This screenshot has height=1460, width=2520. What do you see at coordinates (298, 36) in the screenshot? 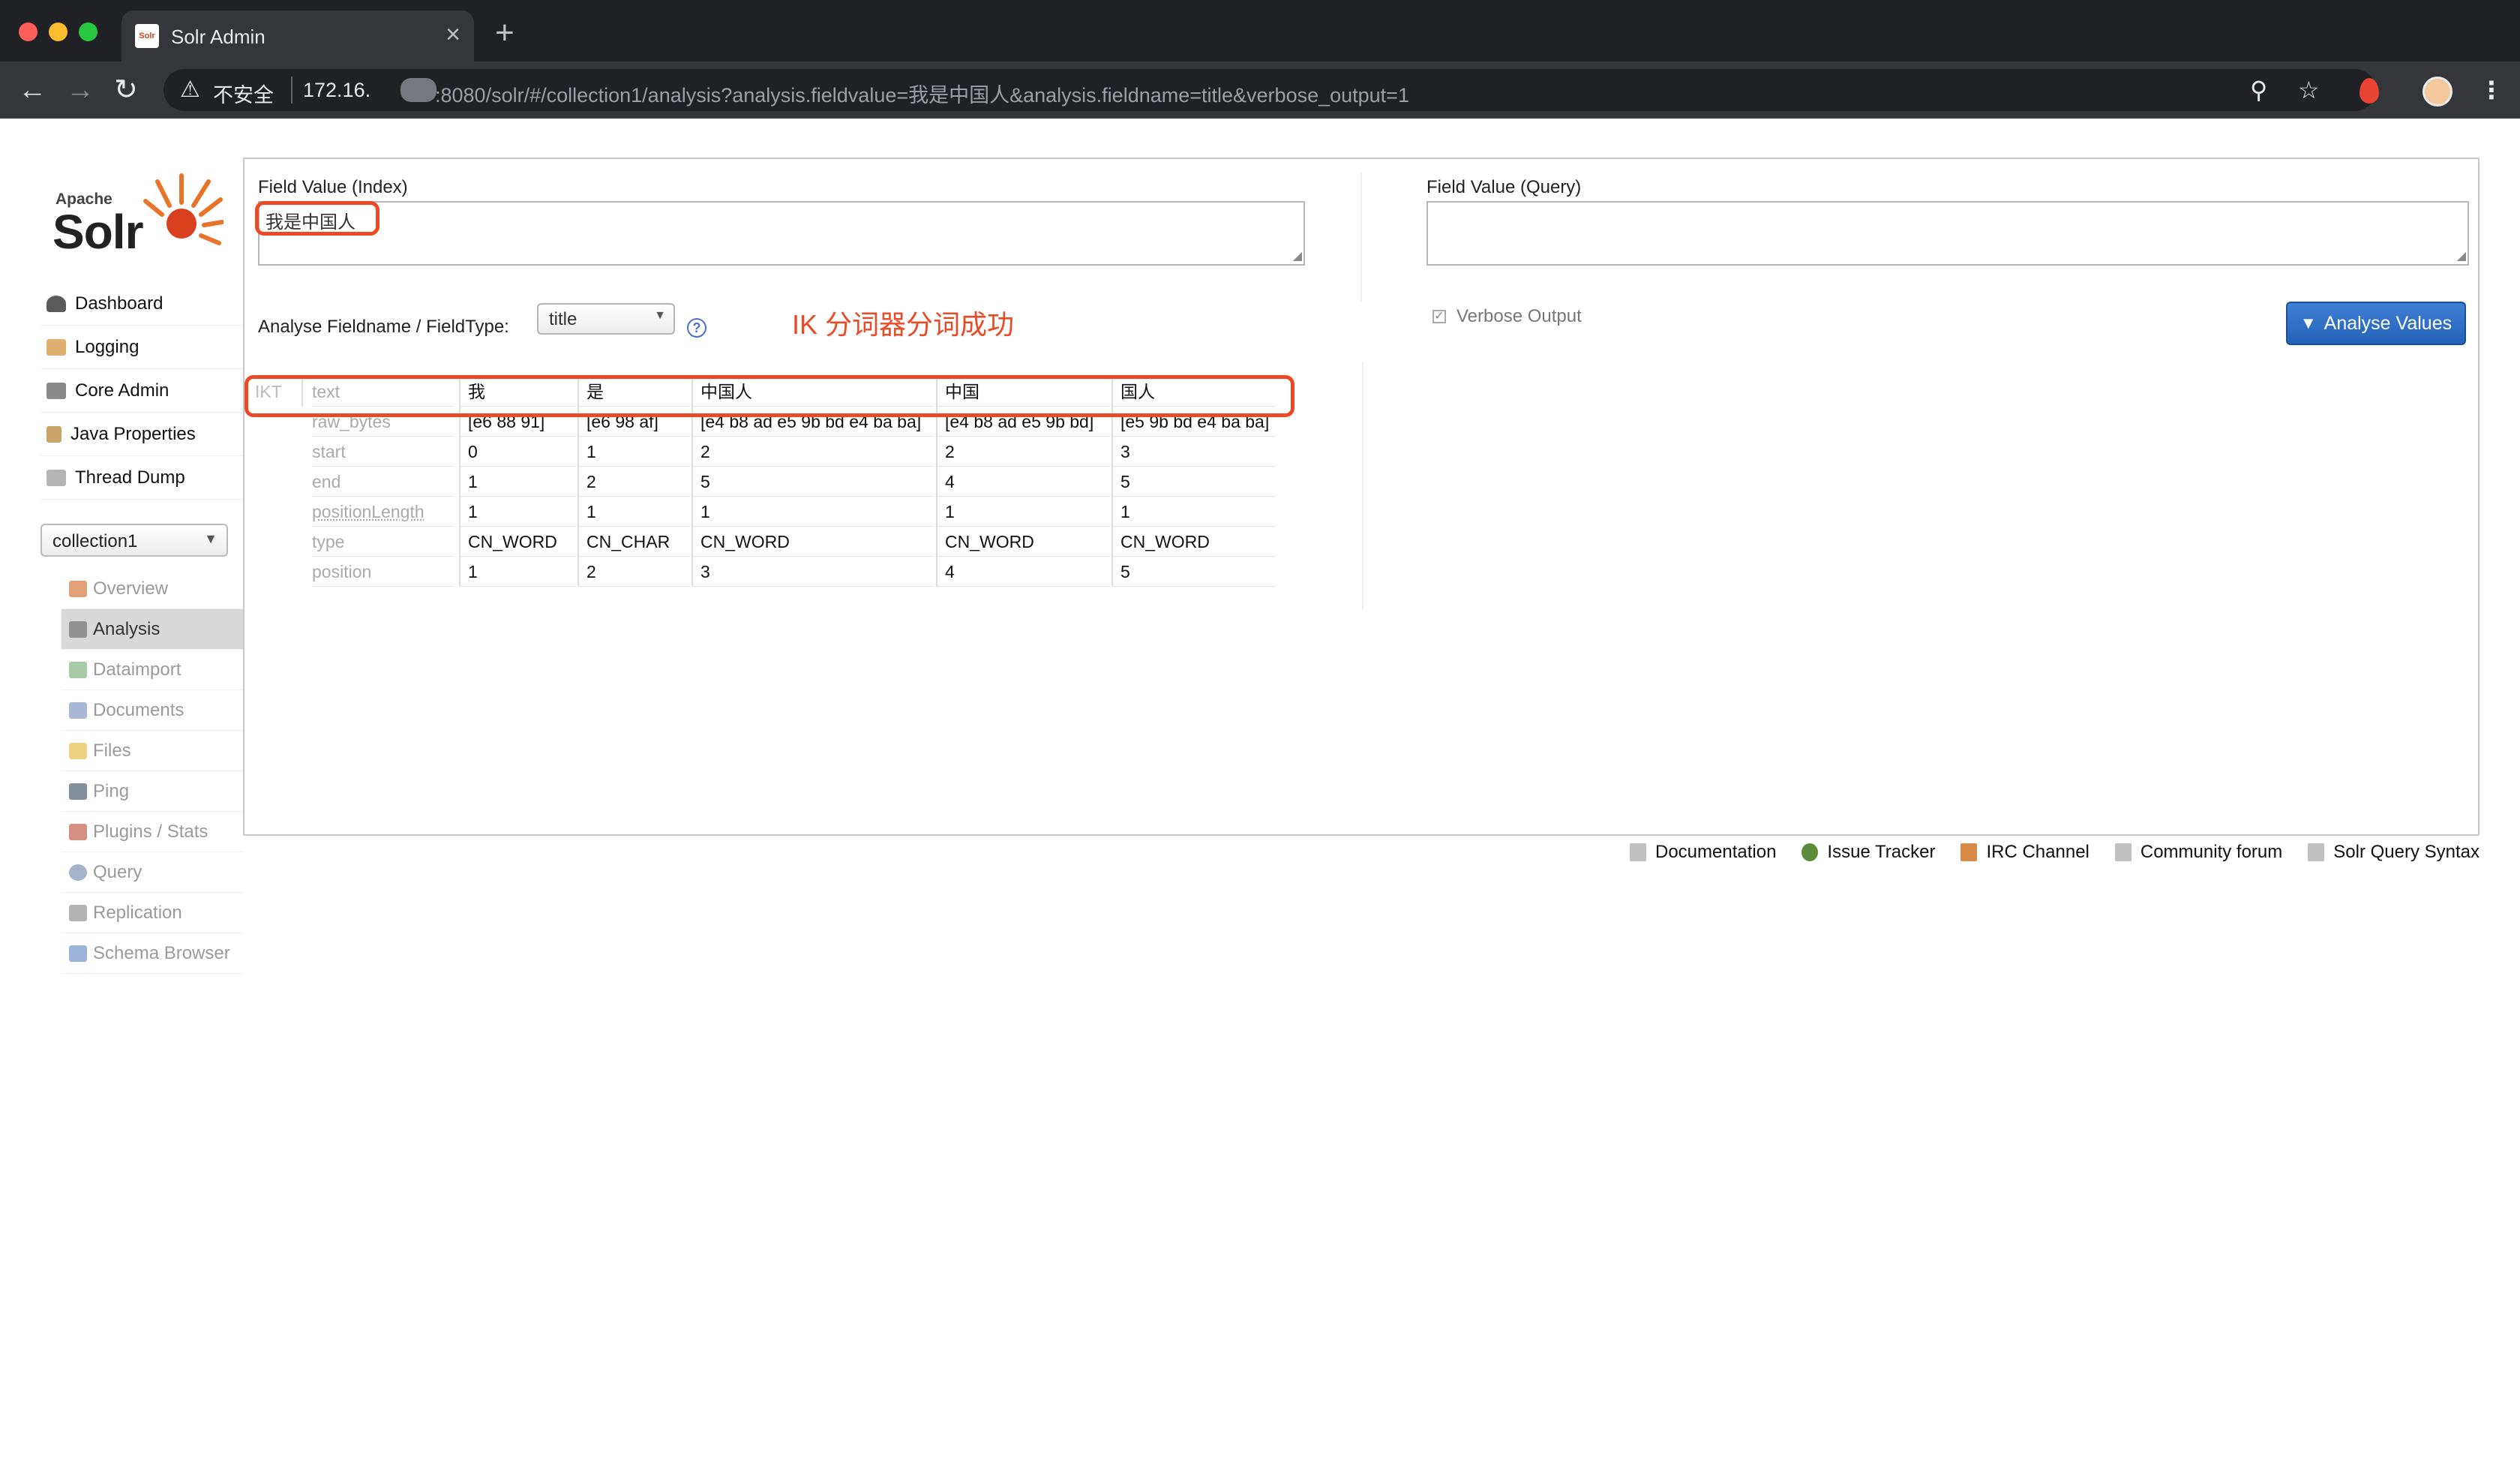
I see `browser-tab: Solr Solr Admin ×` at bounding box center [298, 36].